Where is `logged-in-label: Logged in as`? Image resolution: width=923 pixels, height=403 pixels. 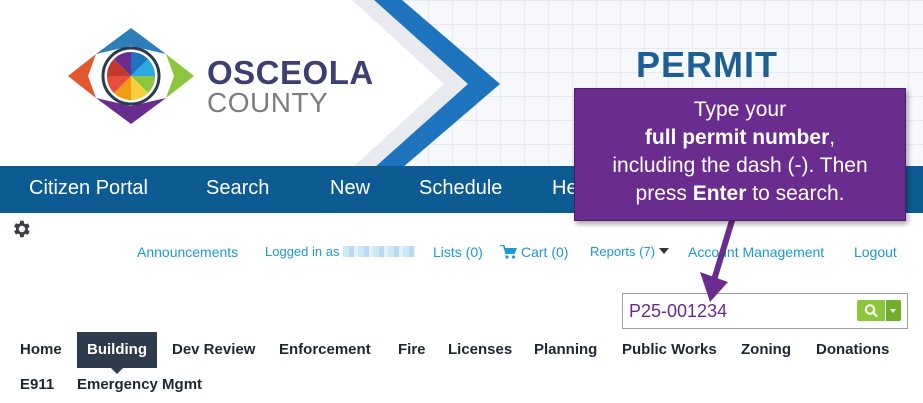
logged-in-label: Logged in as is located at coordinates (340, 252).